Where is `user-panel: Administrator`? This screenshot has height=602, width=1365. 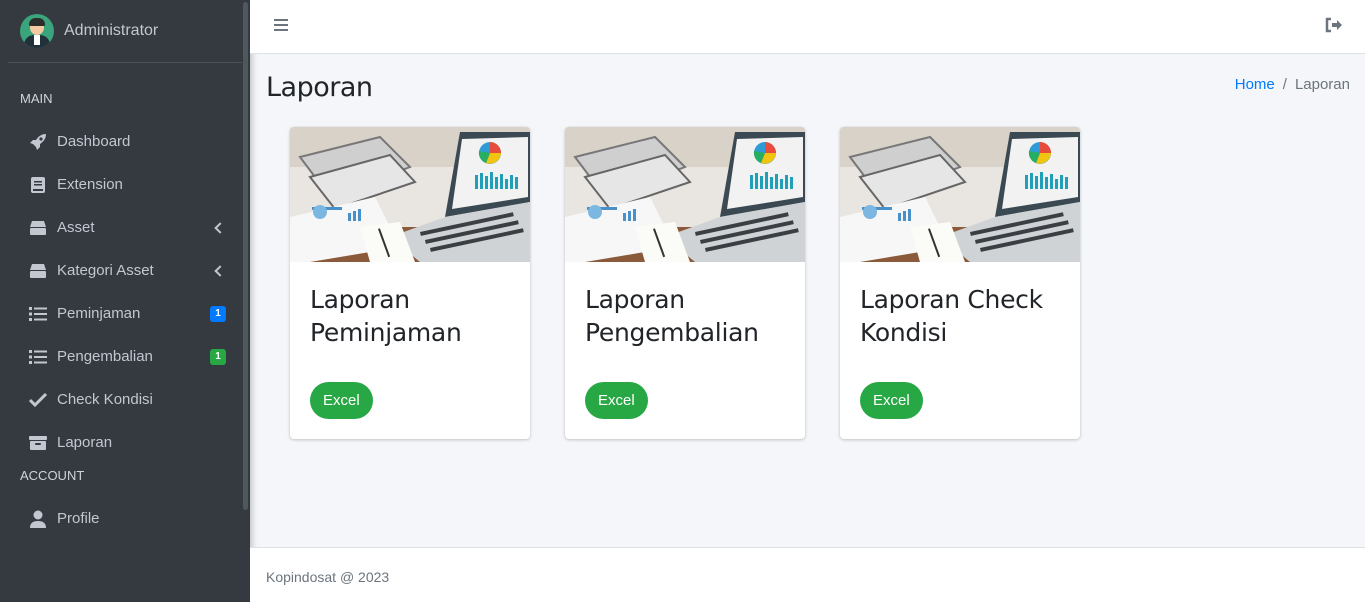
user-panel: Administrator is located at coordinates (125, 31).